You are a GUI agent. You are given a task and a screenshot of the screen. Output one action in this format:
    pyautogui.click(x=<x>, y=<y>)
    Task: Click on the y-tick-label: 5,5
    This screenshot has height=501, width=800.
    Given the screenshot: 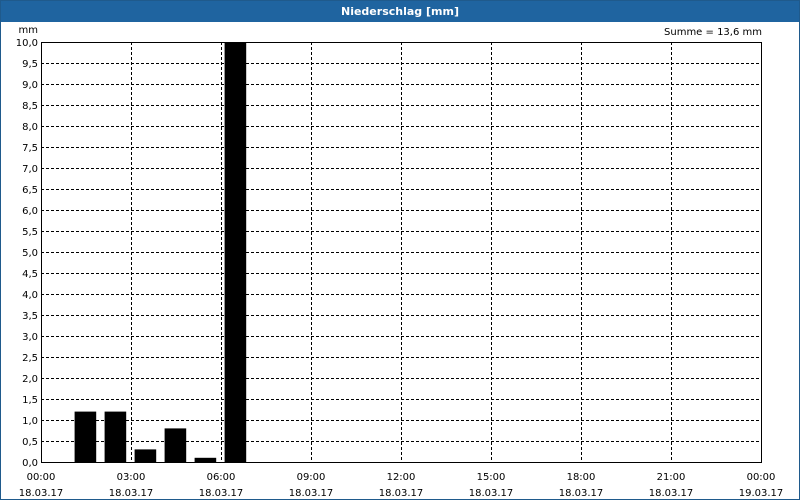 What is the action you would take?
    pyautogui.click(x=30, y=232)
    